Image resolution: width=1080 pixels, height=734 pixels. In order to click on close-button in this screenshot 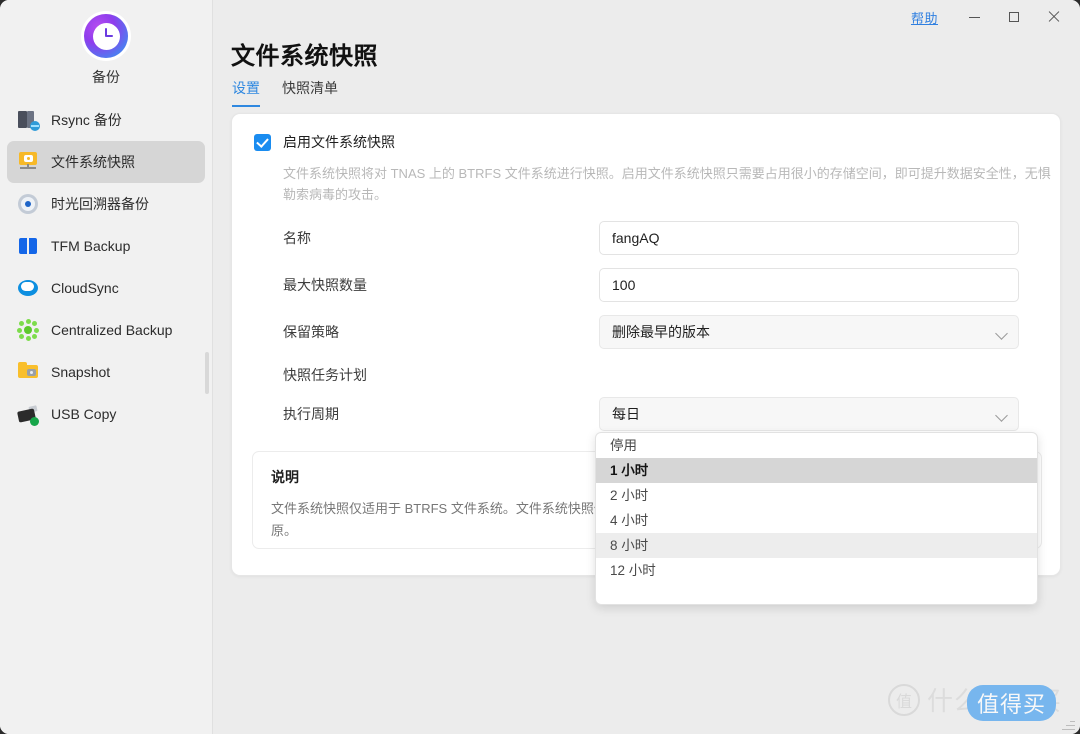, I will do `click(1054, 17)`.